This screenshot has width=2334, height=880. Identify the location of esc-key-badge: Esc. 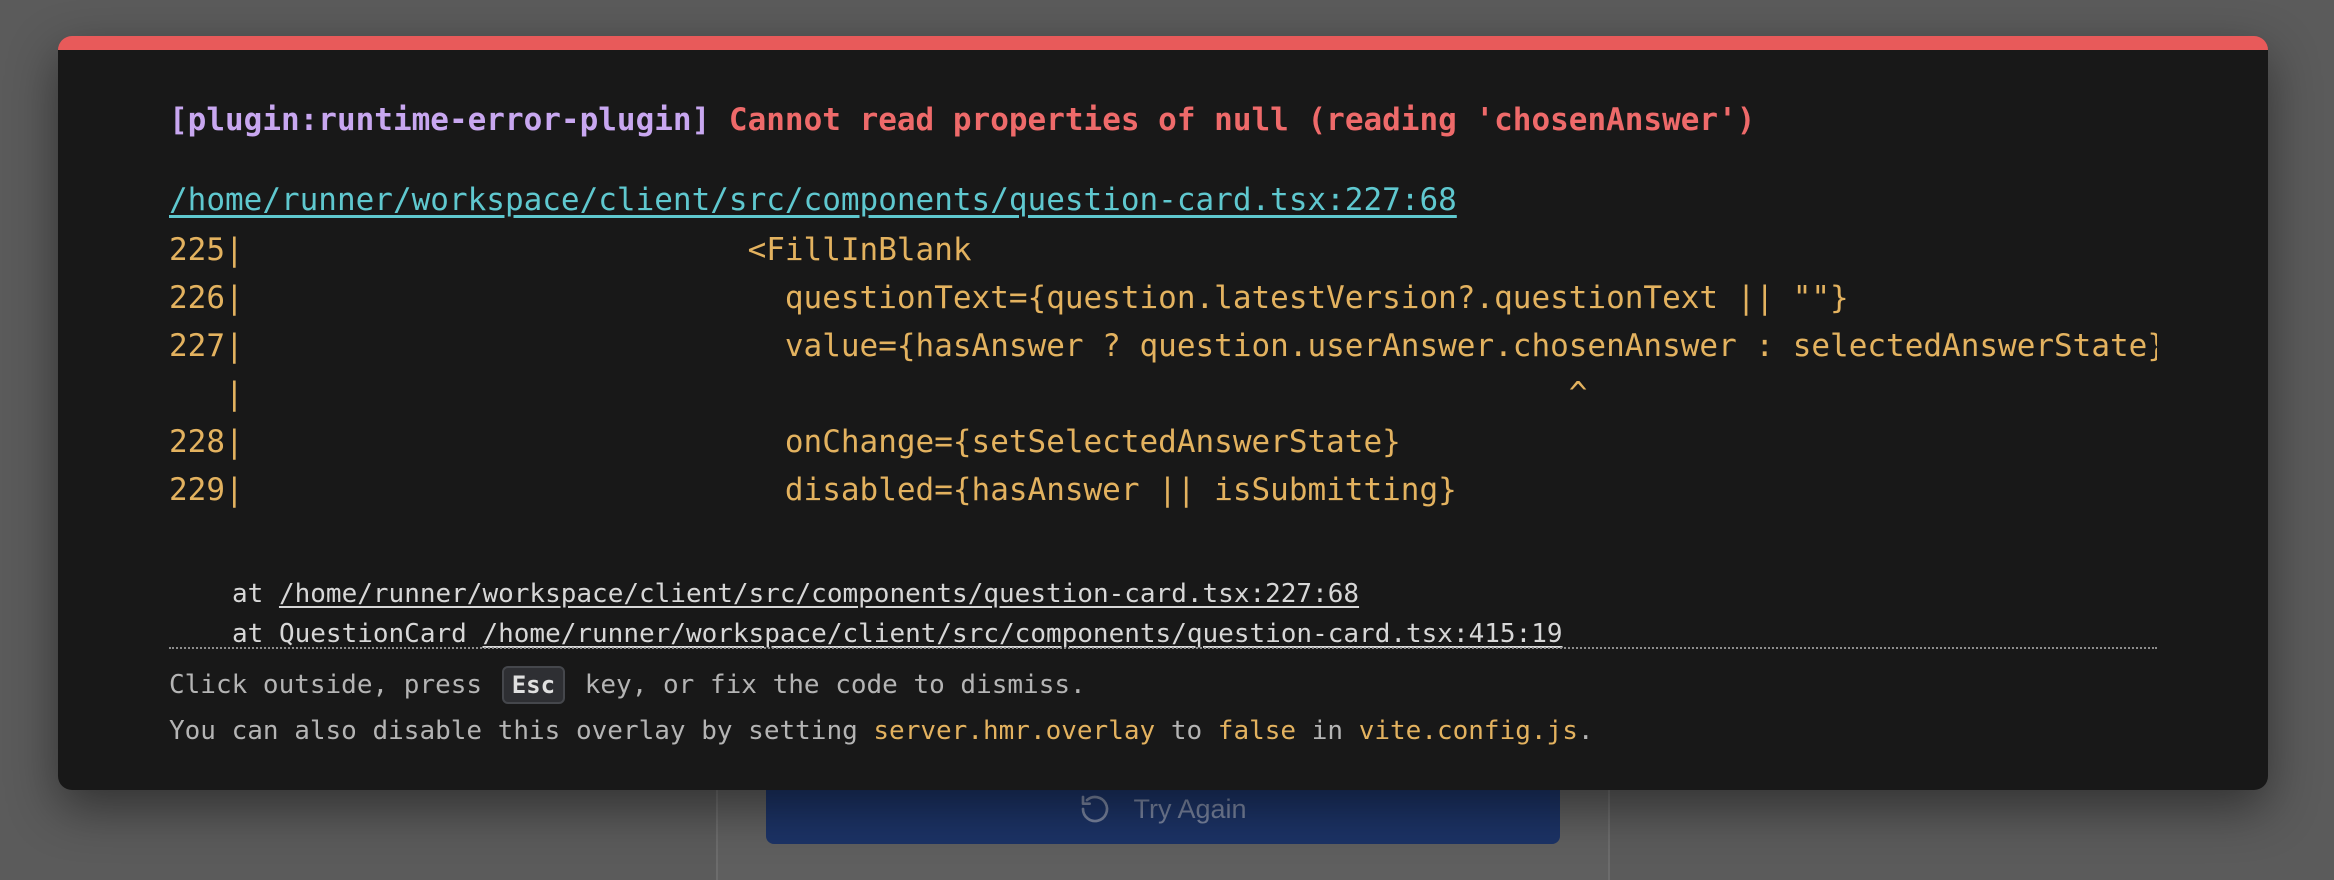
(533, 685).